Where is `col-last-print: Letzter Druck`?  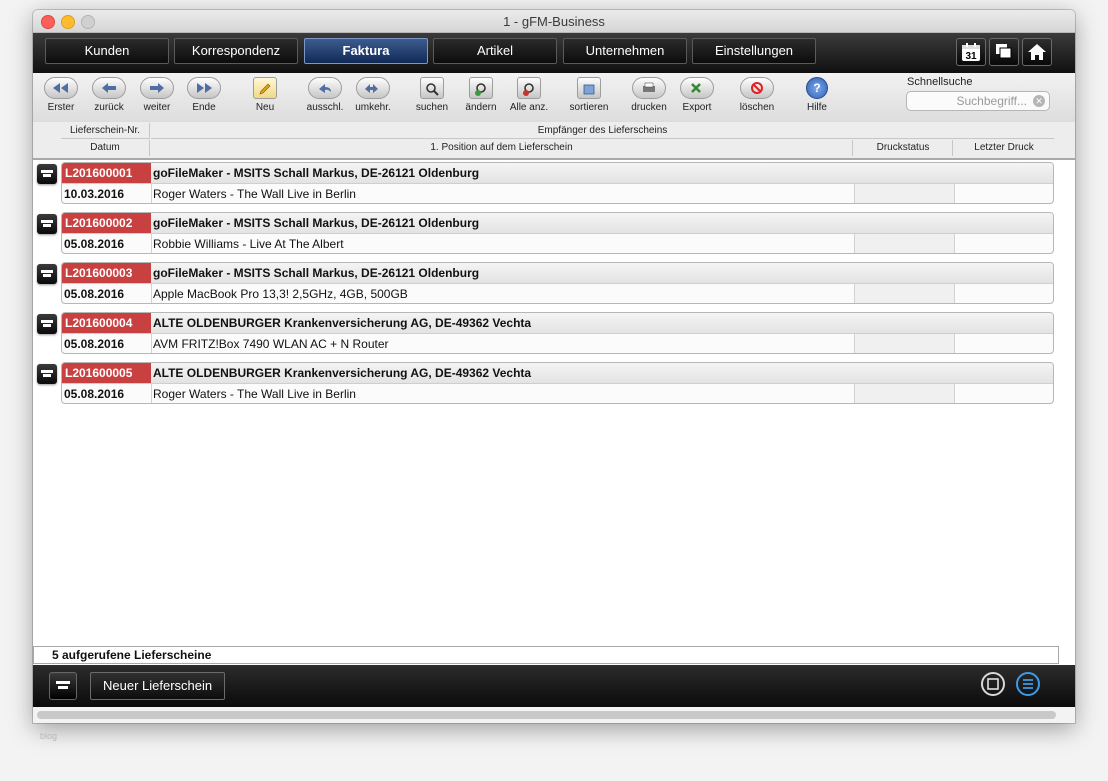
col-last-print: Letzter Druck is located at coordinates (1004, 147).